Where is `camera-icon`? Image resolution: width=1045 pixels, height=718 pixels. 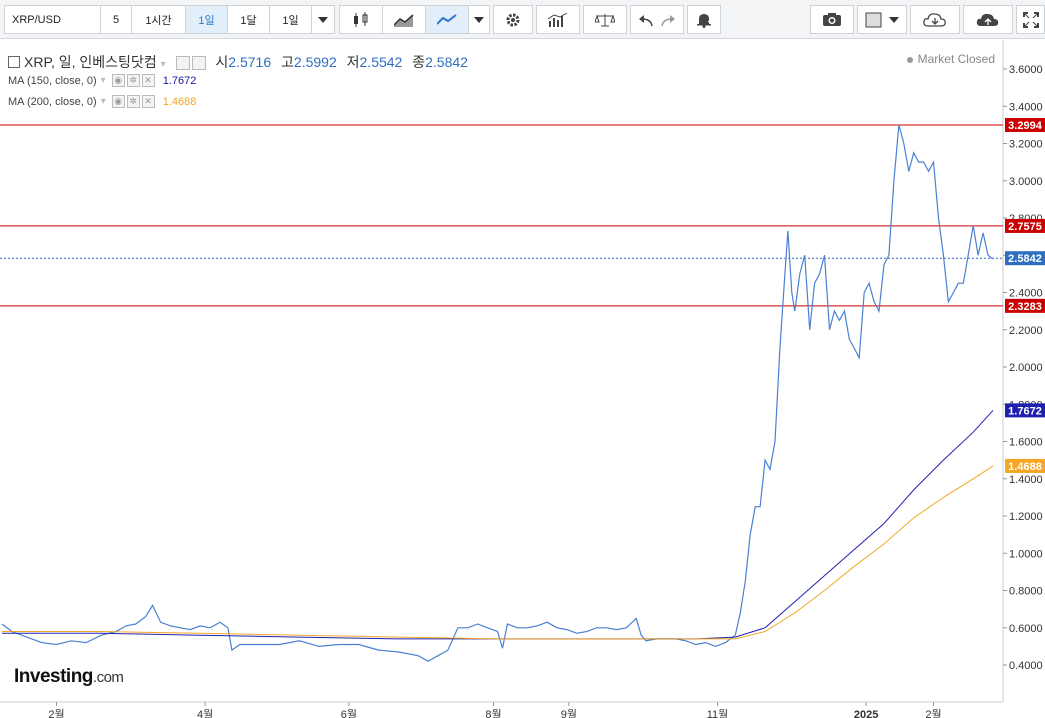 camera-icon is located at coordinates (832, 19).